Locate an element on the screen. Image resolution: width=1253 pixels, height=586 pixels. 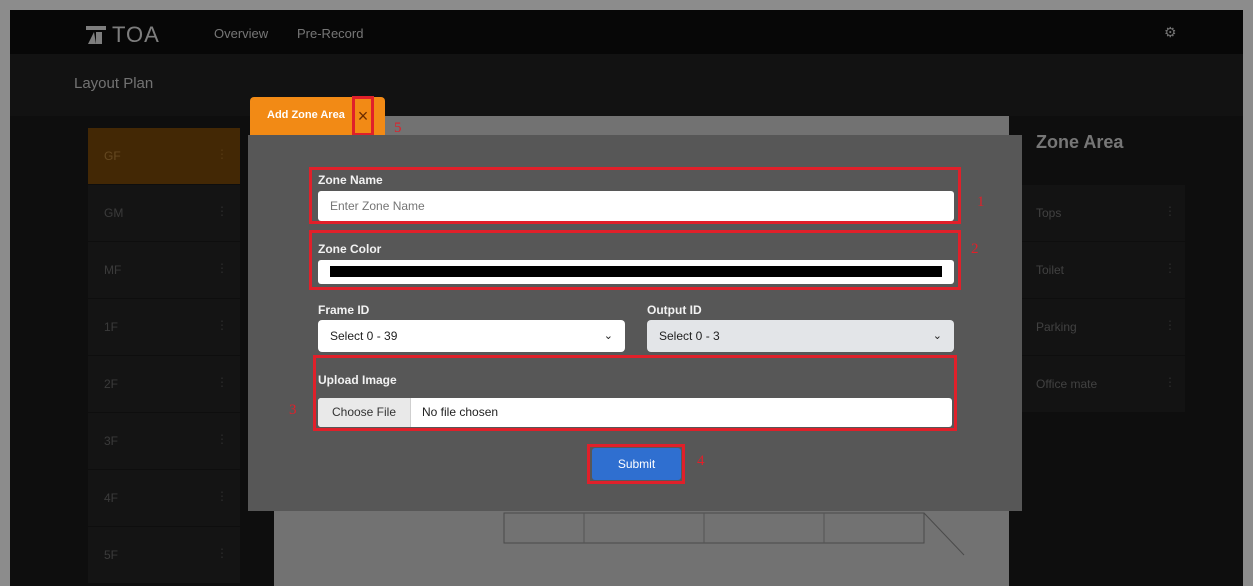
file-status-text: No file chosen is located at coordinates (460, 412).